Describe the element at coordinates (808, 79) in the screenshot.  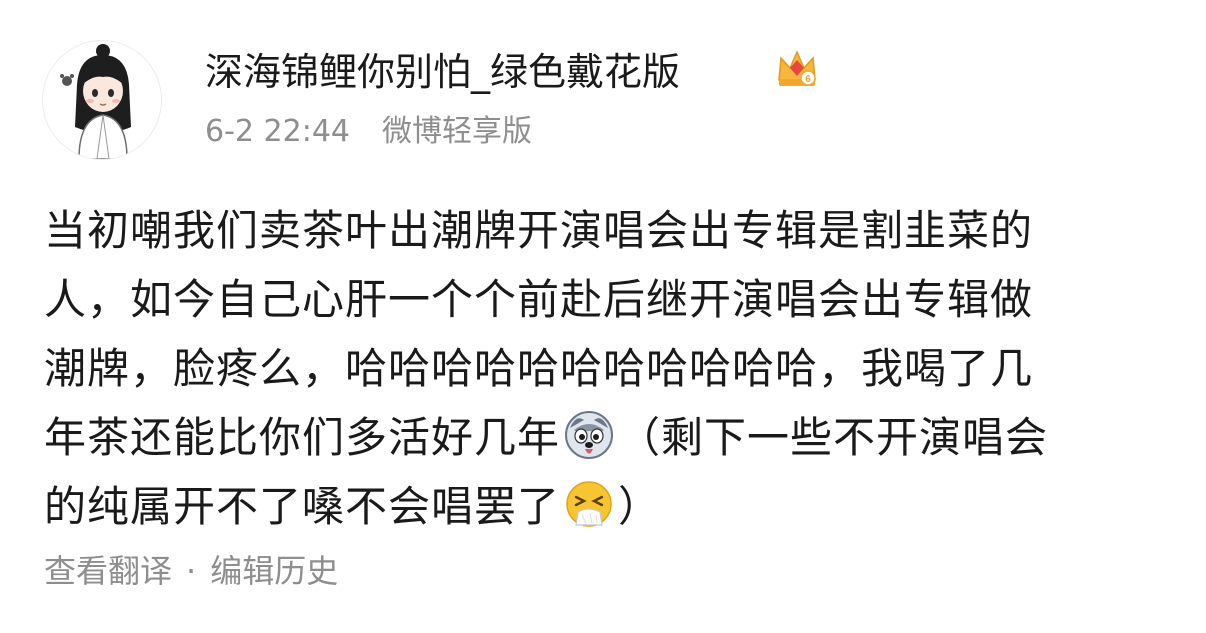
I see `svg-text: 6` at that location.